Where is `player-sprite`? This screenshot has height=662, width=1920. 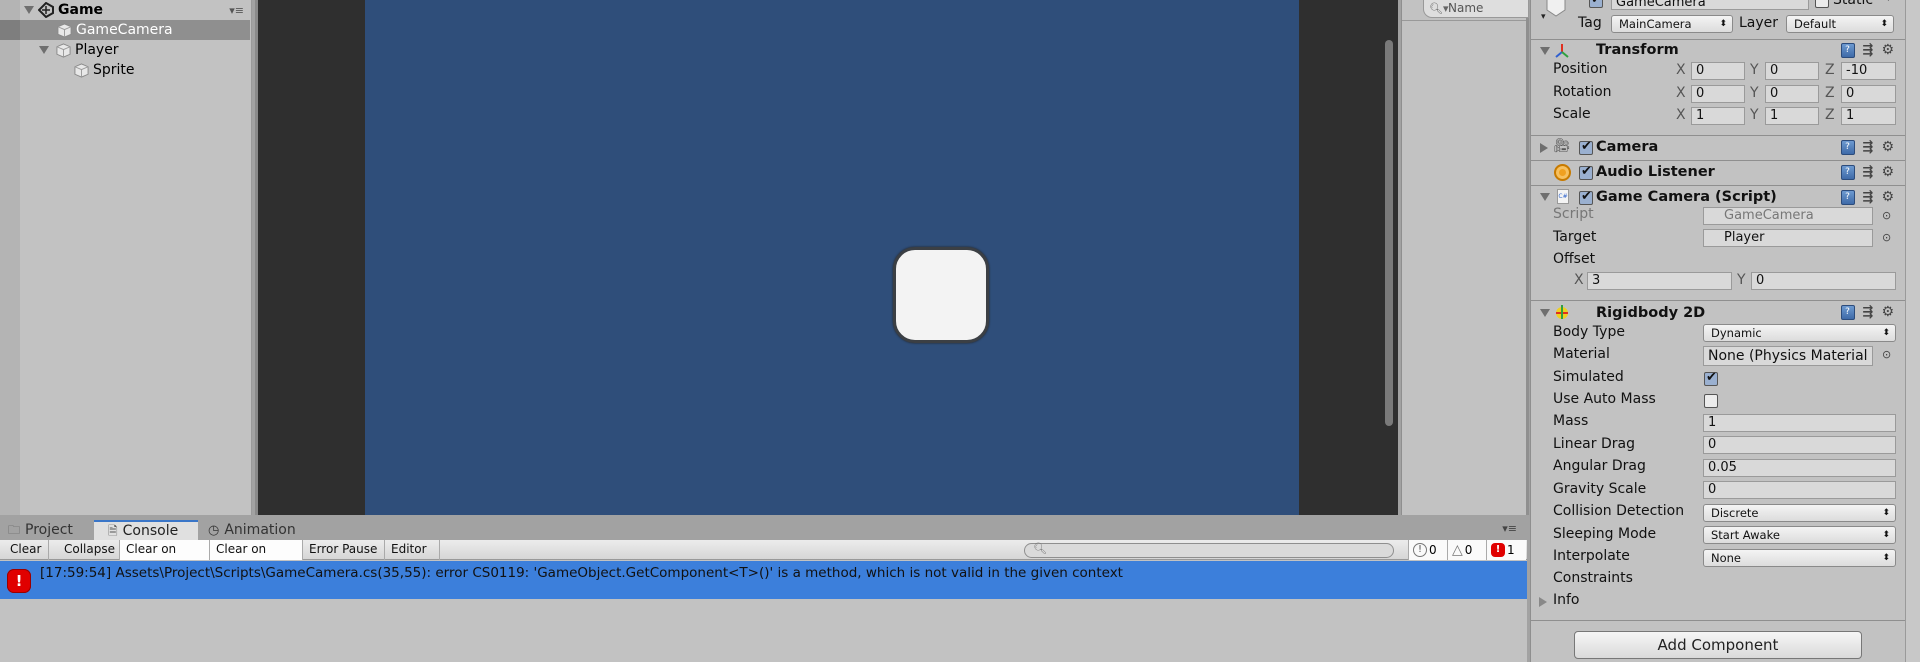 player-sprite is located at coordinates (941, 295).